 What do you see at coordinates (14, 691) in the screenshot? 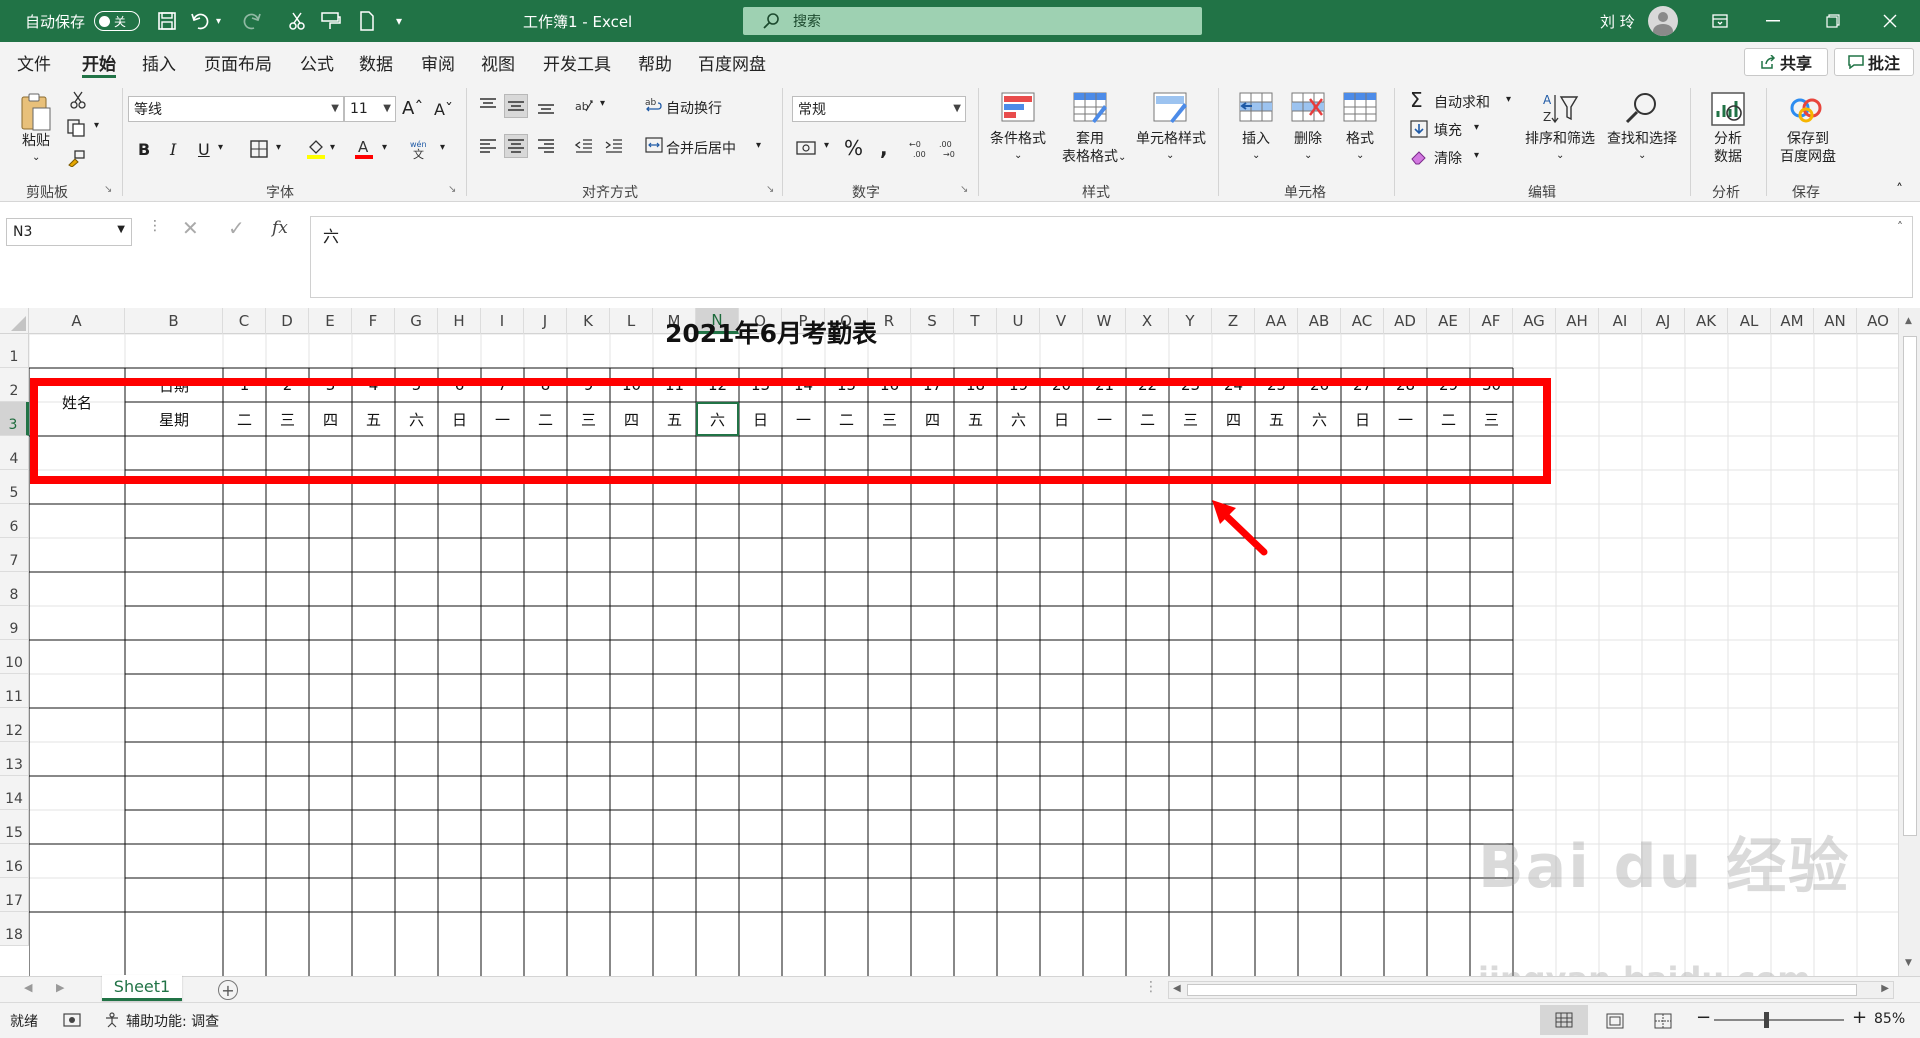
I see `row-header: 11` at bounding box center [14, 691].